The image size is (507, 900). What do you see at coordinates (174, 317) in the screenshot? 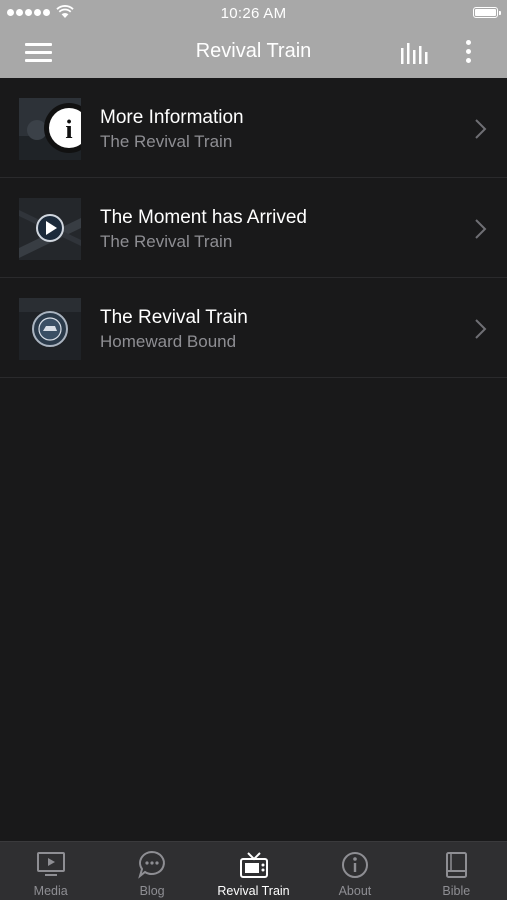
I see `item-title: The Revival Train` at bounding box center [174, 317].